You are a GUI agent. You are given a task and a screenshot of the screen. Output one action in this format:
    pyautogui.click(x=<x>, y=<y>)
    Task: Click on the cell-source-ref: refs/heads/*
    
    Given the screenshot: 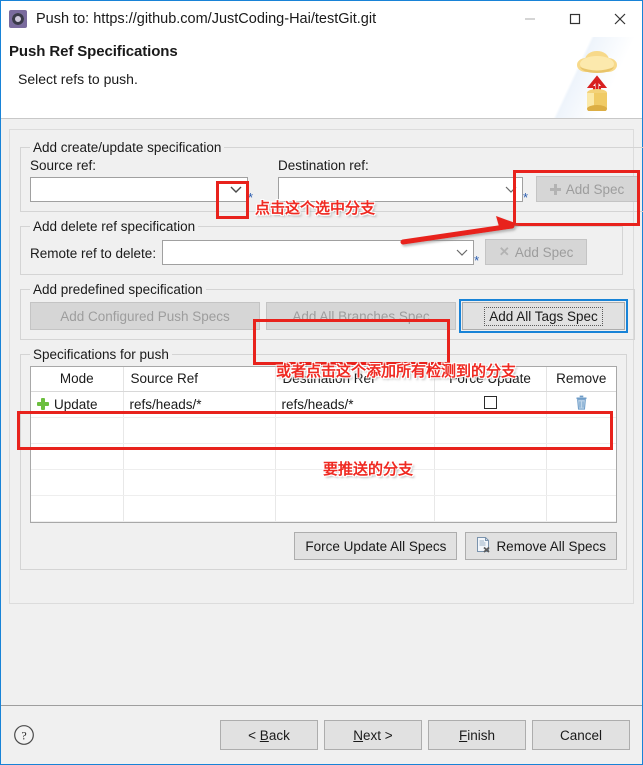 What is the action you would take?
    pyautogui.click(x=199, y=404)
    